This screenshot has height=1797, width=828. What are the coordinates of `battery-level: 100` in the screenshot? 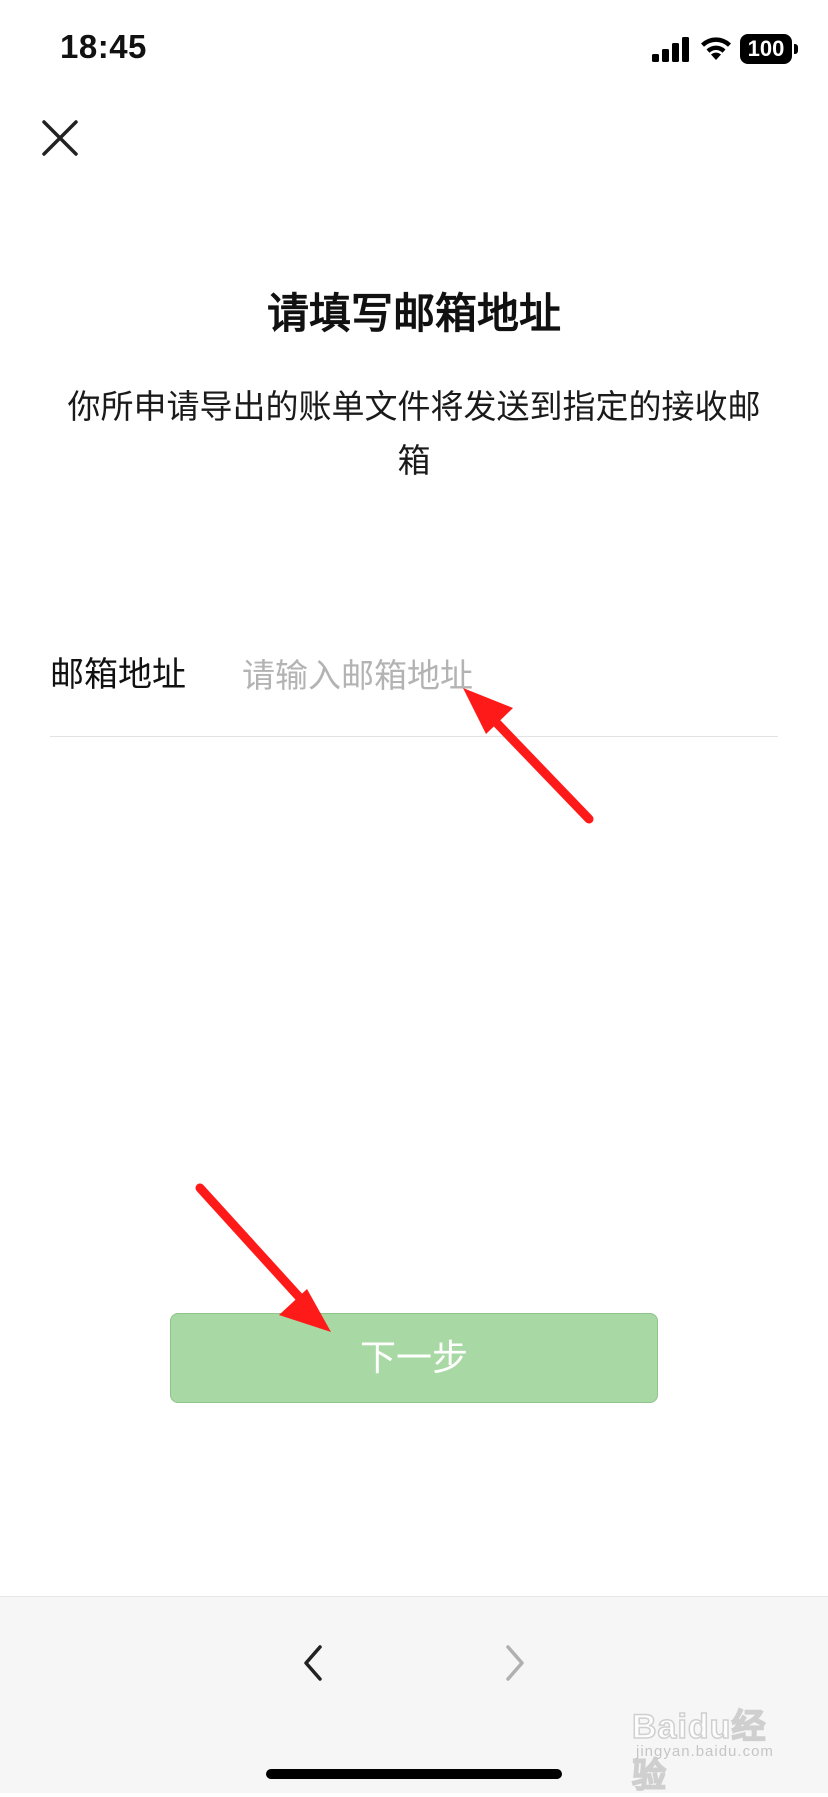 It's located at (766, 49).